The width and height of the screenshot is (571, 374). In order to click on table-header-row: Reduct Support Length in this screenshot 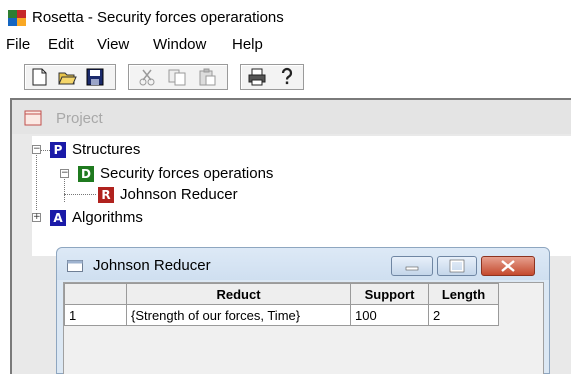, I will do `click(281, 294)`.